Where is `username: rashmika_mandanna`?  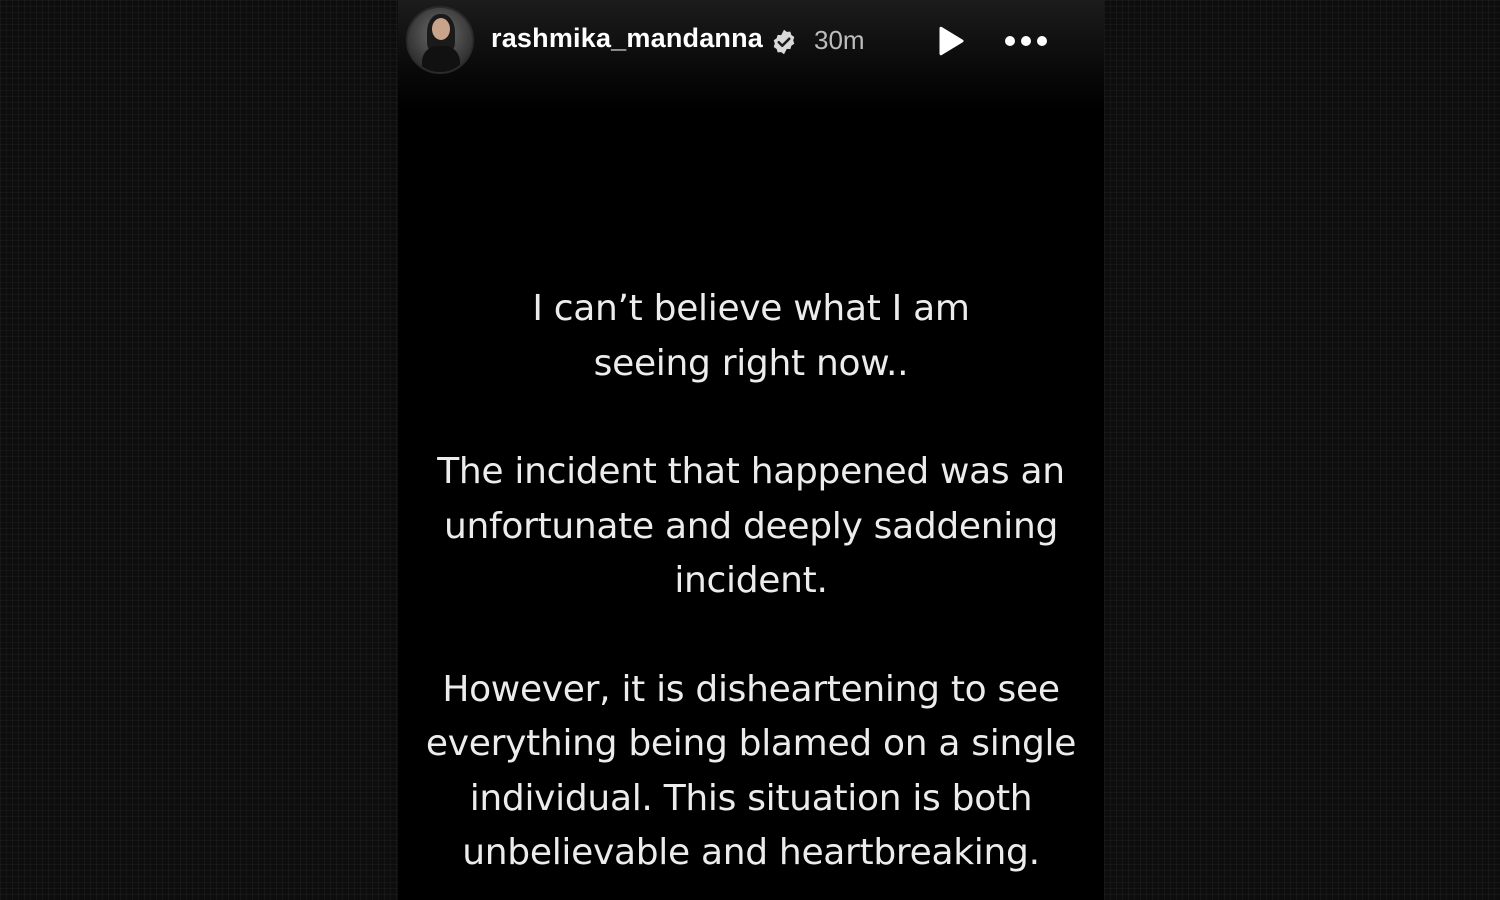 username: rashmika_mandanna is located at coordinates (627, 38).